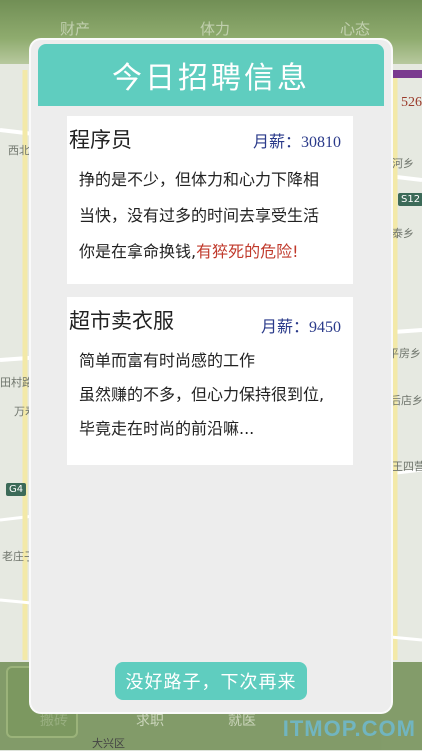  Describe the element at coordinates (403, 233) in the screenshot. I see `map-label: 泰乡` at that location.